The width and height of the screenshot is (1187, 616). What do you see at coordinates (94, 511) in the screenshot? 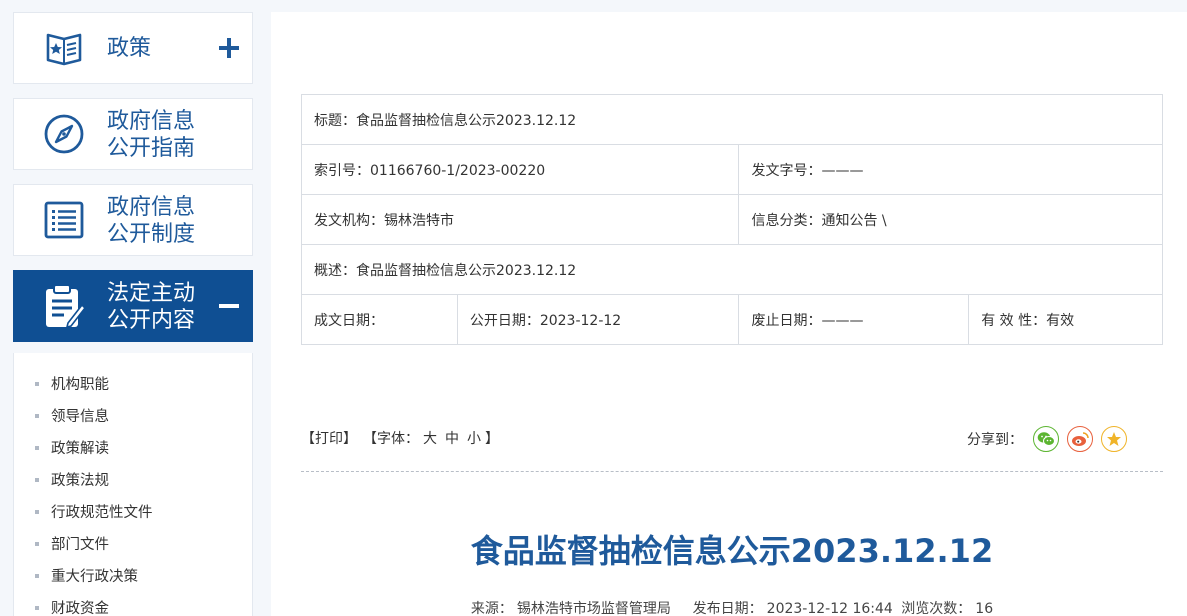
I see `sub-item-normative-documents: 行政规范性文件` at bounding box center [94, 511].